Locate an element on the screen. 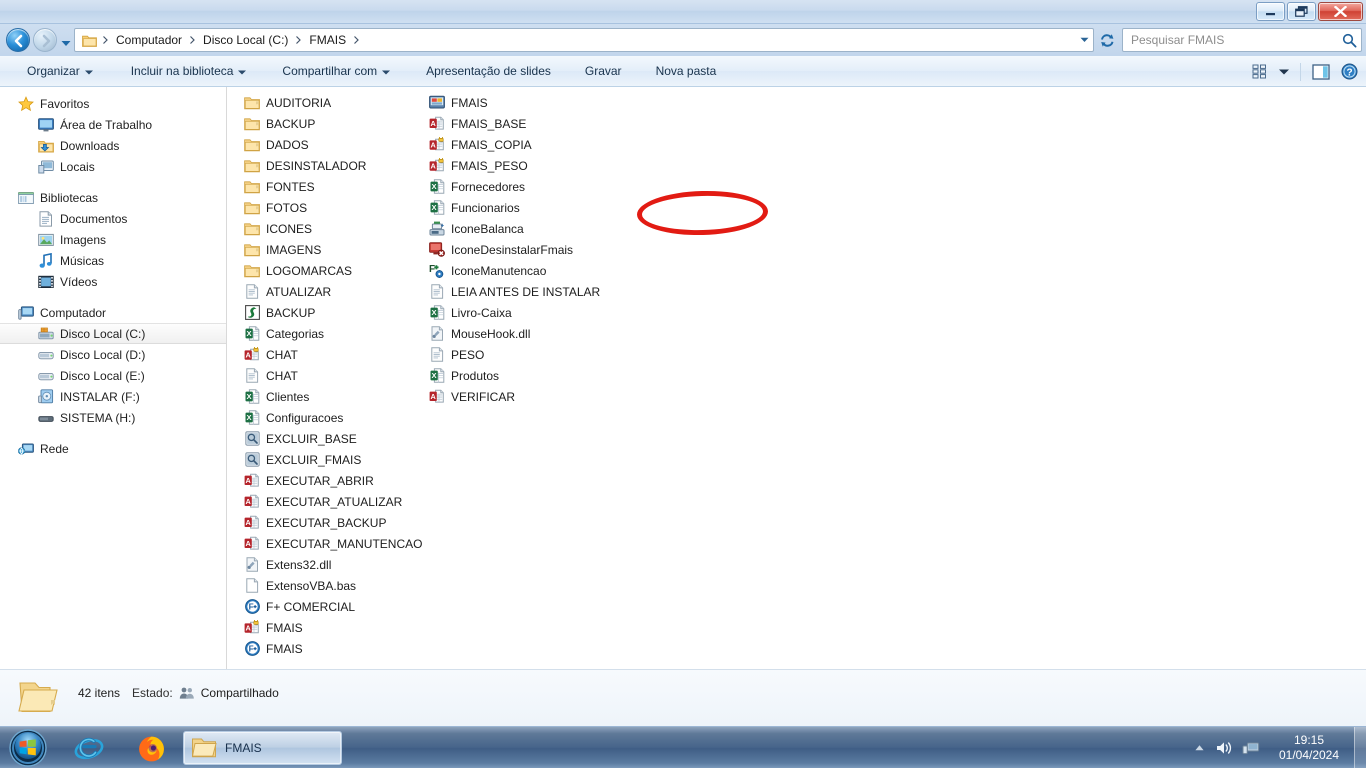 This screenshot has width=1366, height=769. file-item: FMAIS is located at coordinates (520, 102).